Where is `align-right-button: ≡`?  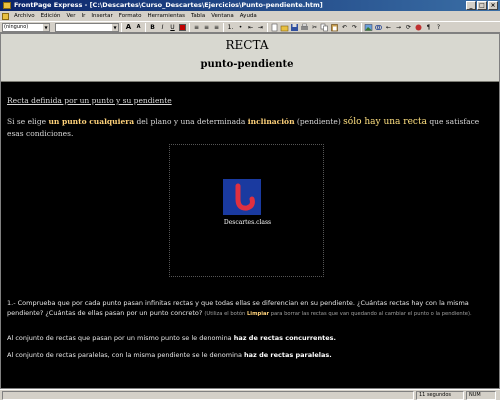 align-right-button: ≡ is located at coordinates (216, 27).